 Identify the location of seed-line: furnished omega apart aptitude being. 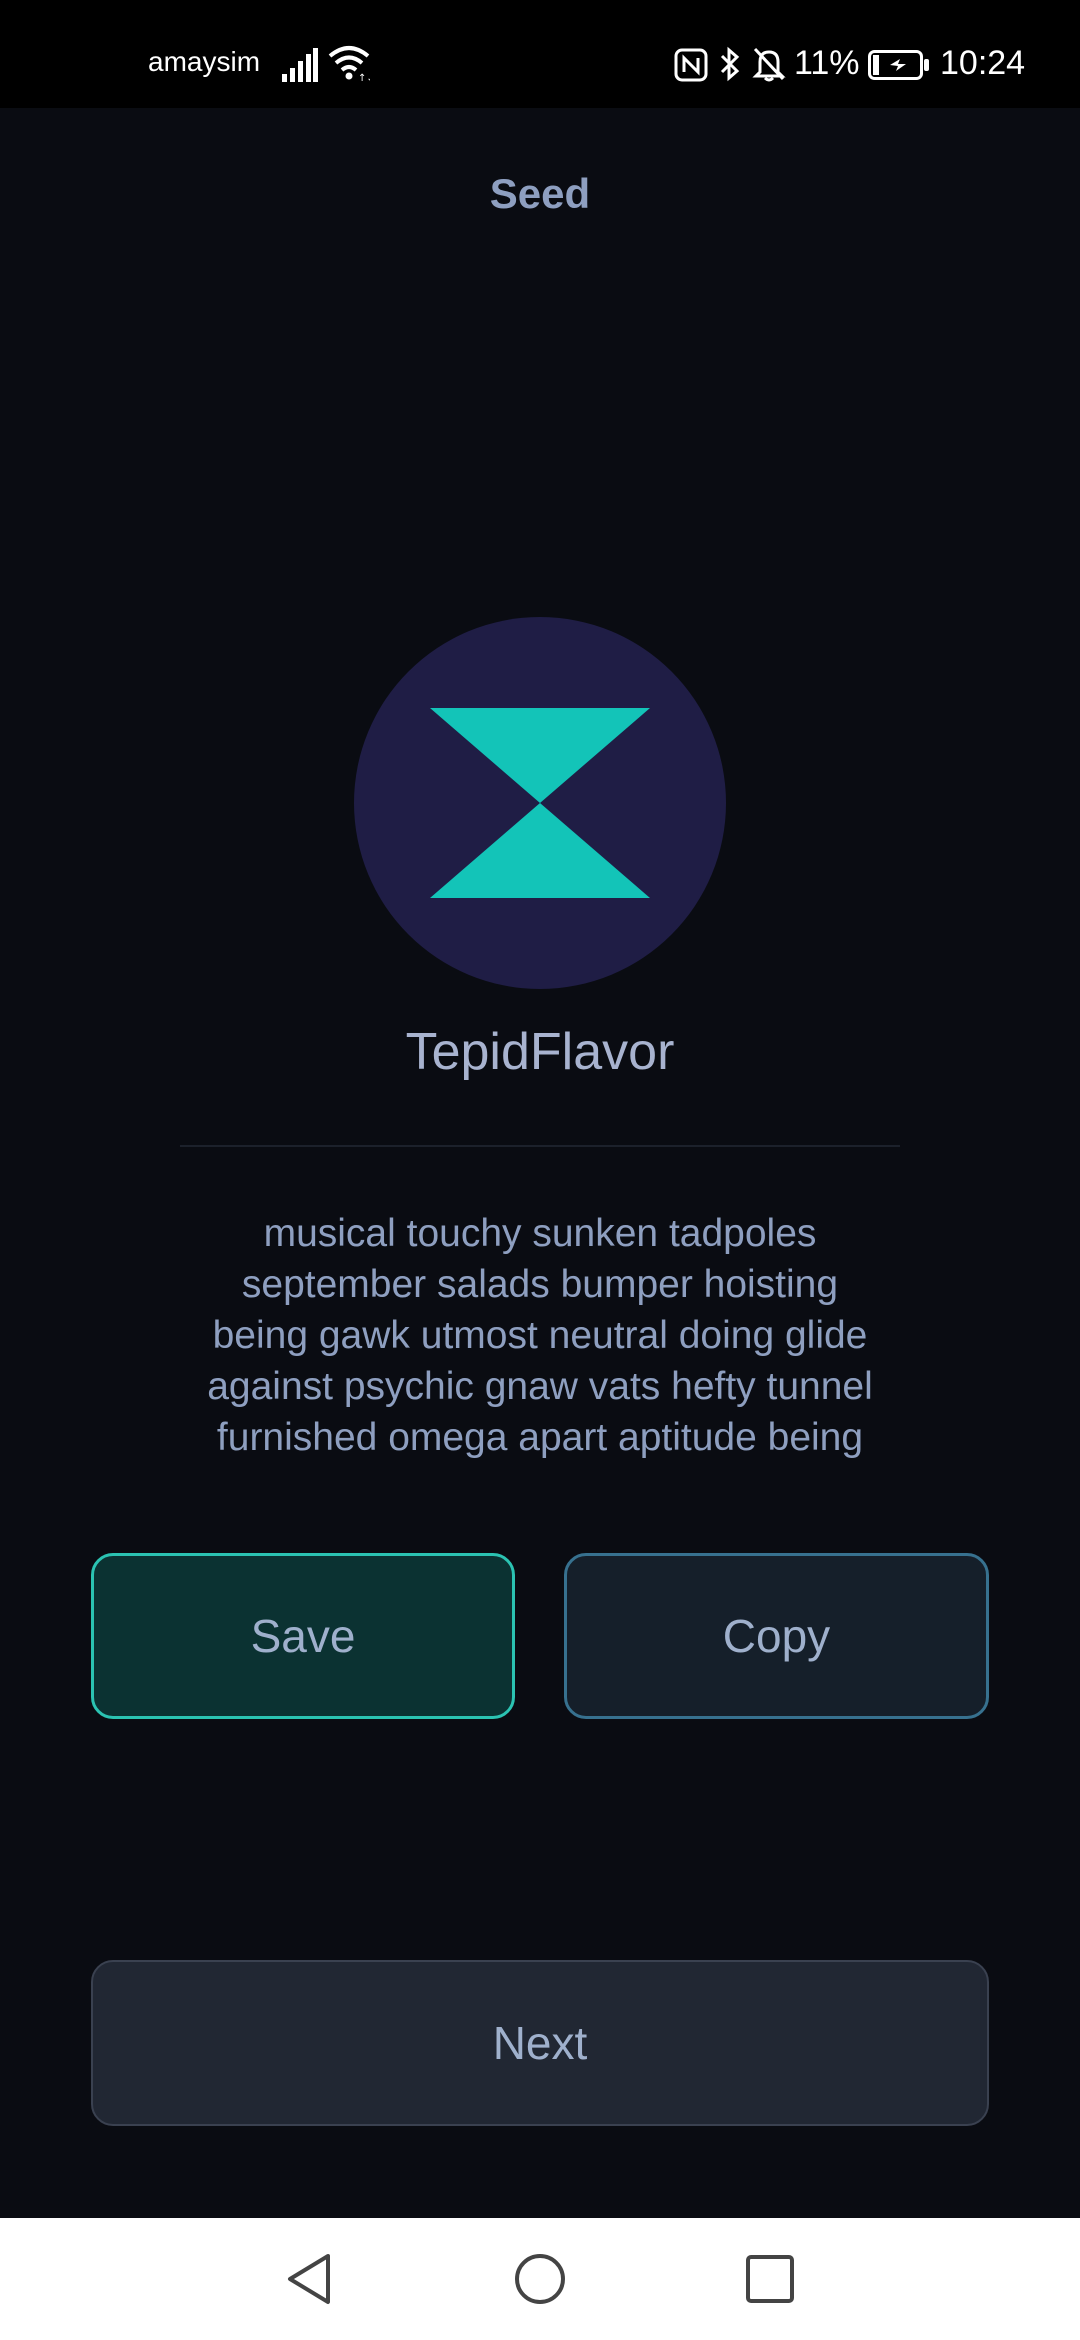
(540, 1437).